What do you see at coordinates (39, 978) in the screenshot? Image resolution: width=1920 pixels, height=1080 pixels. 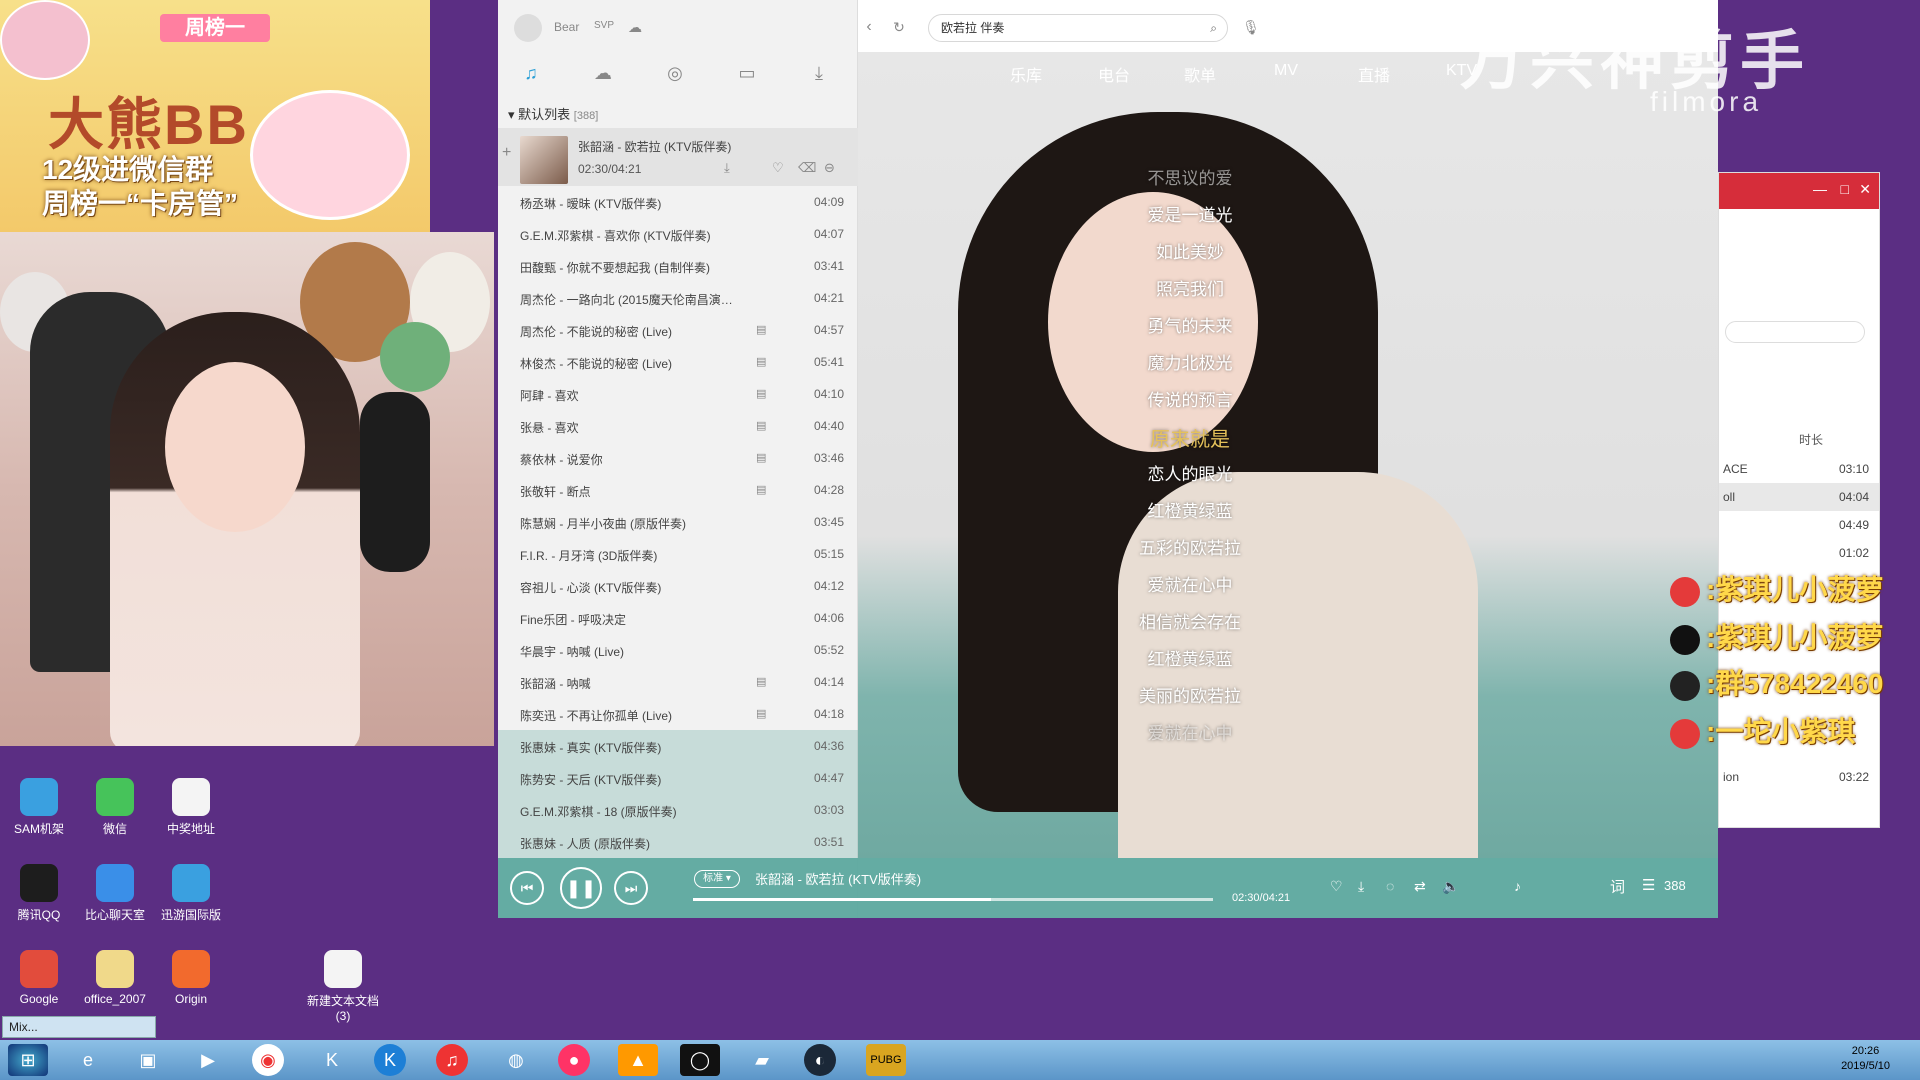 I see `desktop-icon: Google` at bounding box center [39, 978].